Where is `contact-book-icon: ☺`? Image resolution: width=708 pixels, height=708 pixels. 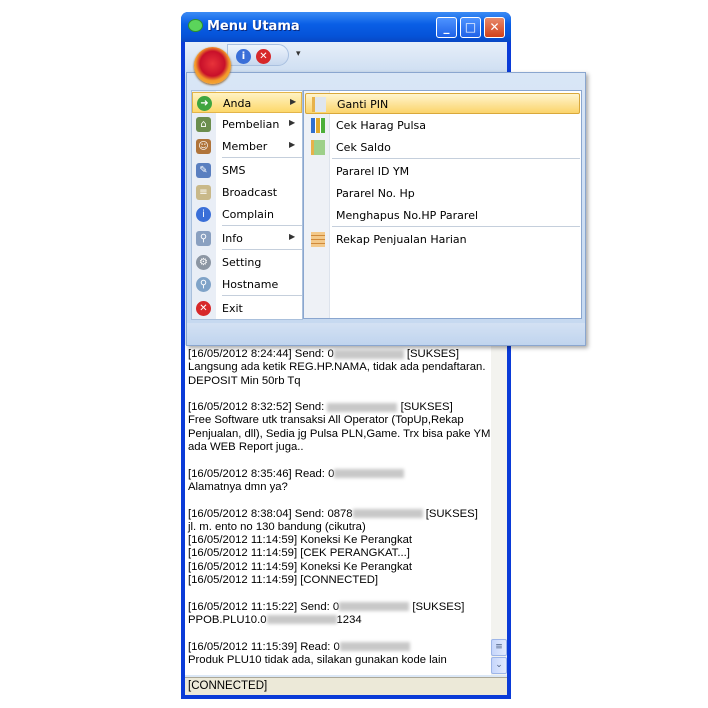 contact-book-icon: ☺ is located at coordinates (203, 146).